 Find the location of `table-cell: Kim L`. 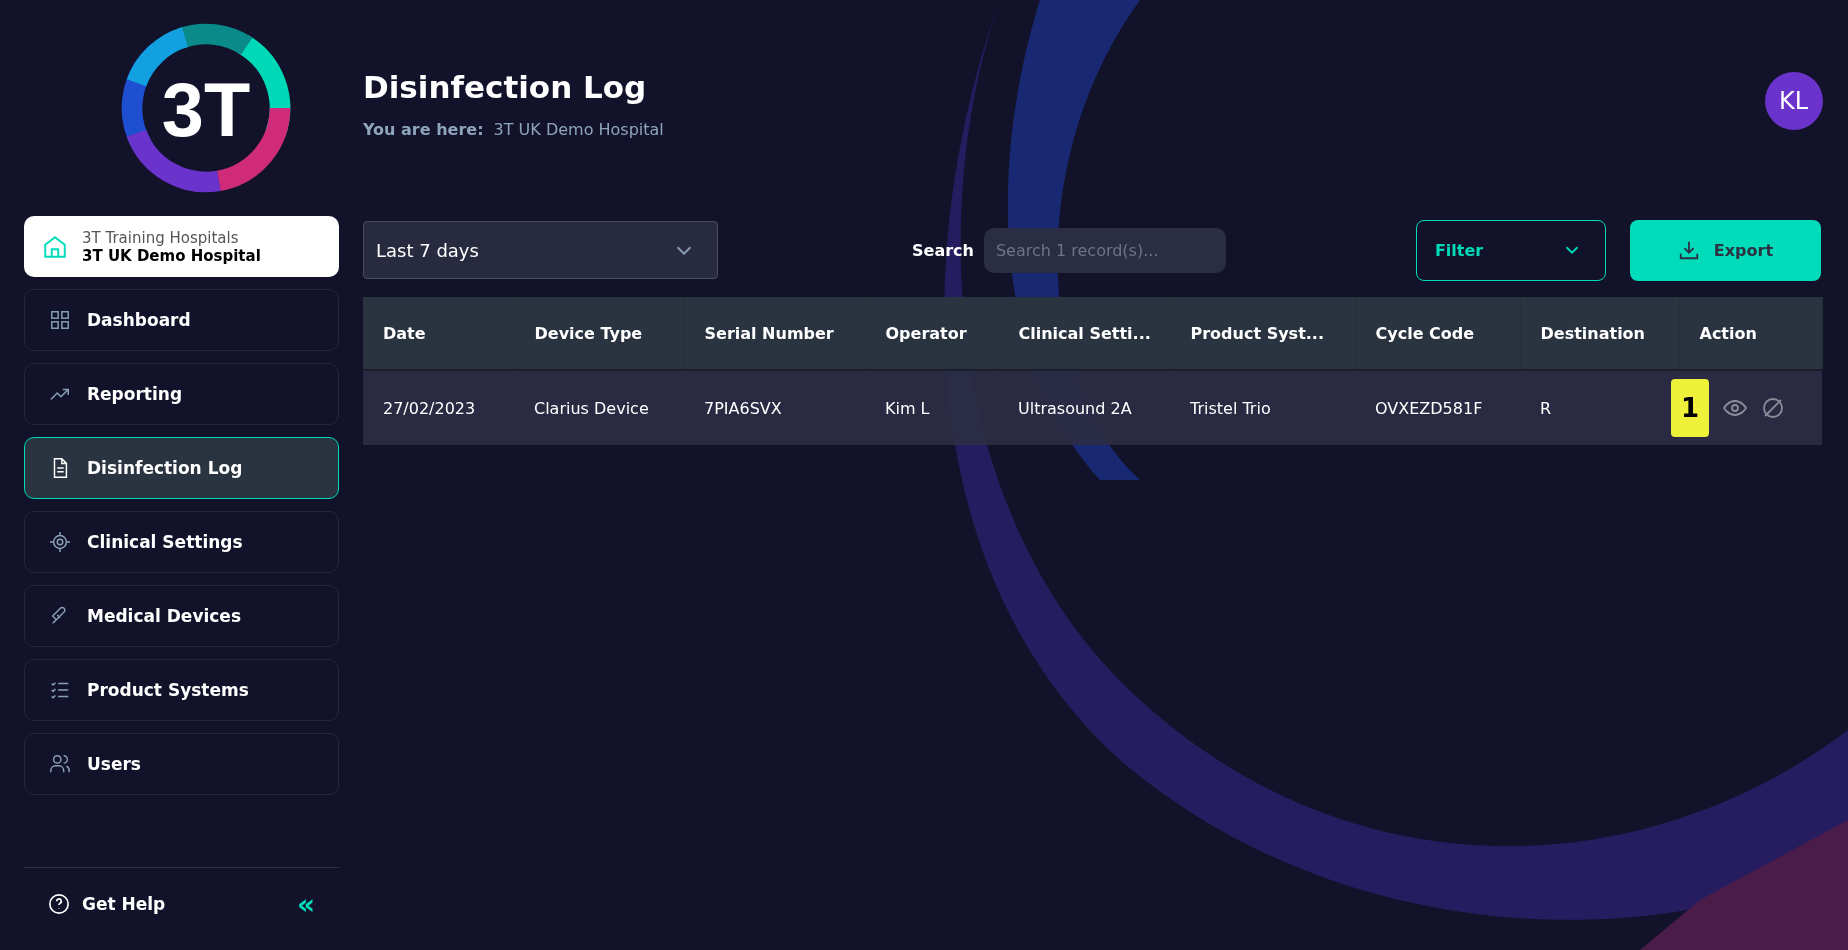

table-cell: Kim L is located at coordinates (931, 407).